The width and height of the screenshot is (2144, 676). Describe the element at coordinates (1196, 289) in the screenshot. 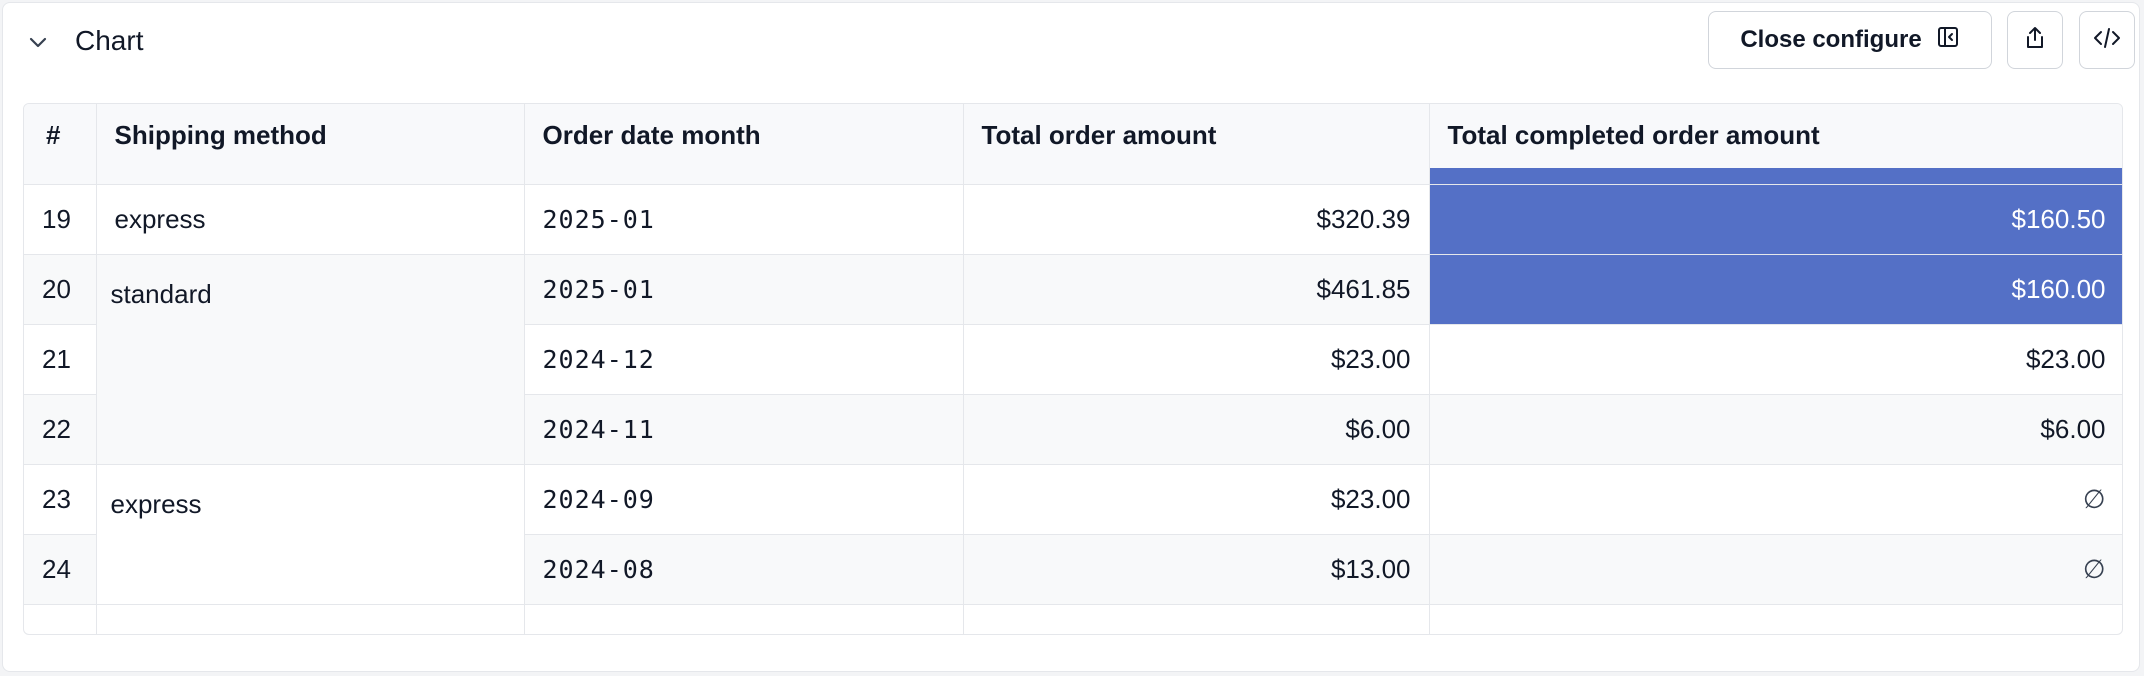

I see `total-order-amount-cell: $461.85` at that location.